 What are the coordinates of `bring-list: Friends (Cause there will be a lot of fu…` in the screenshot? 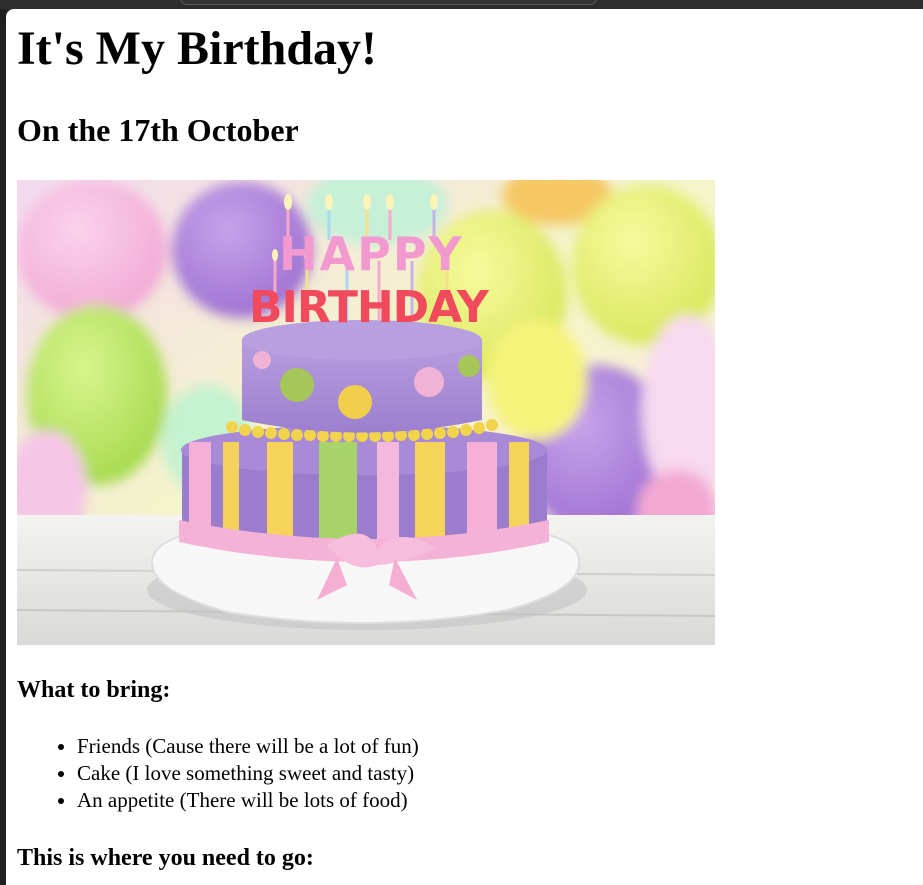 It's located at (218, 773).